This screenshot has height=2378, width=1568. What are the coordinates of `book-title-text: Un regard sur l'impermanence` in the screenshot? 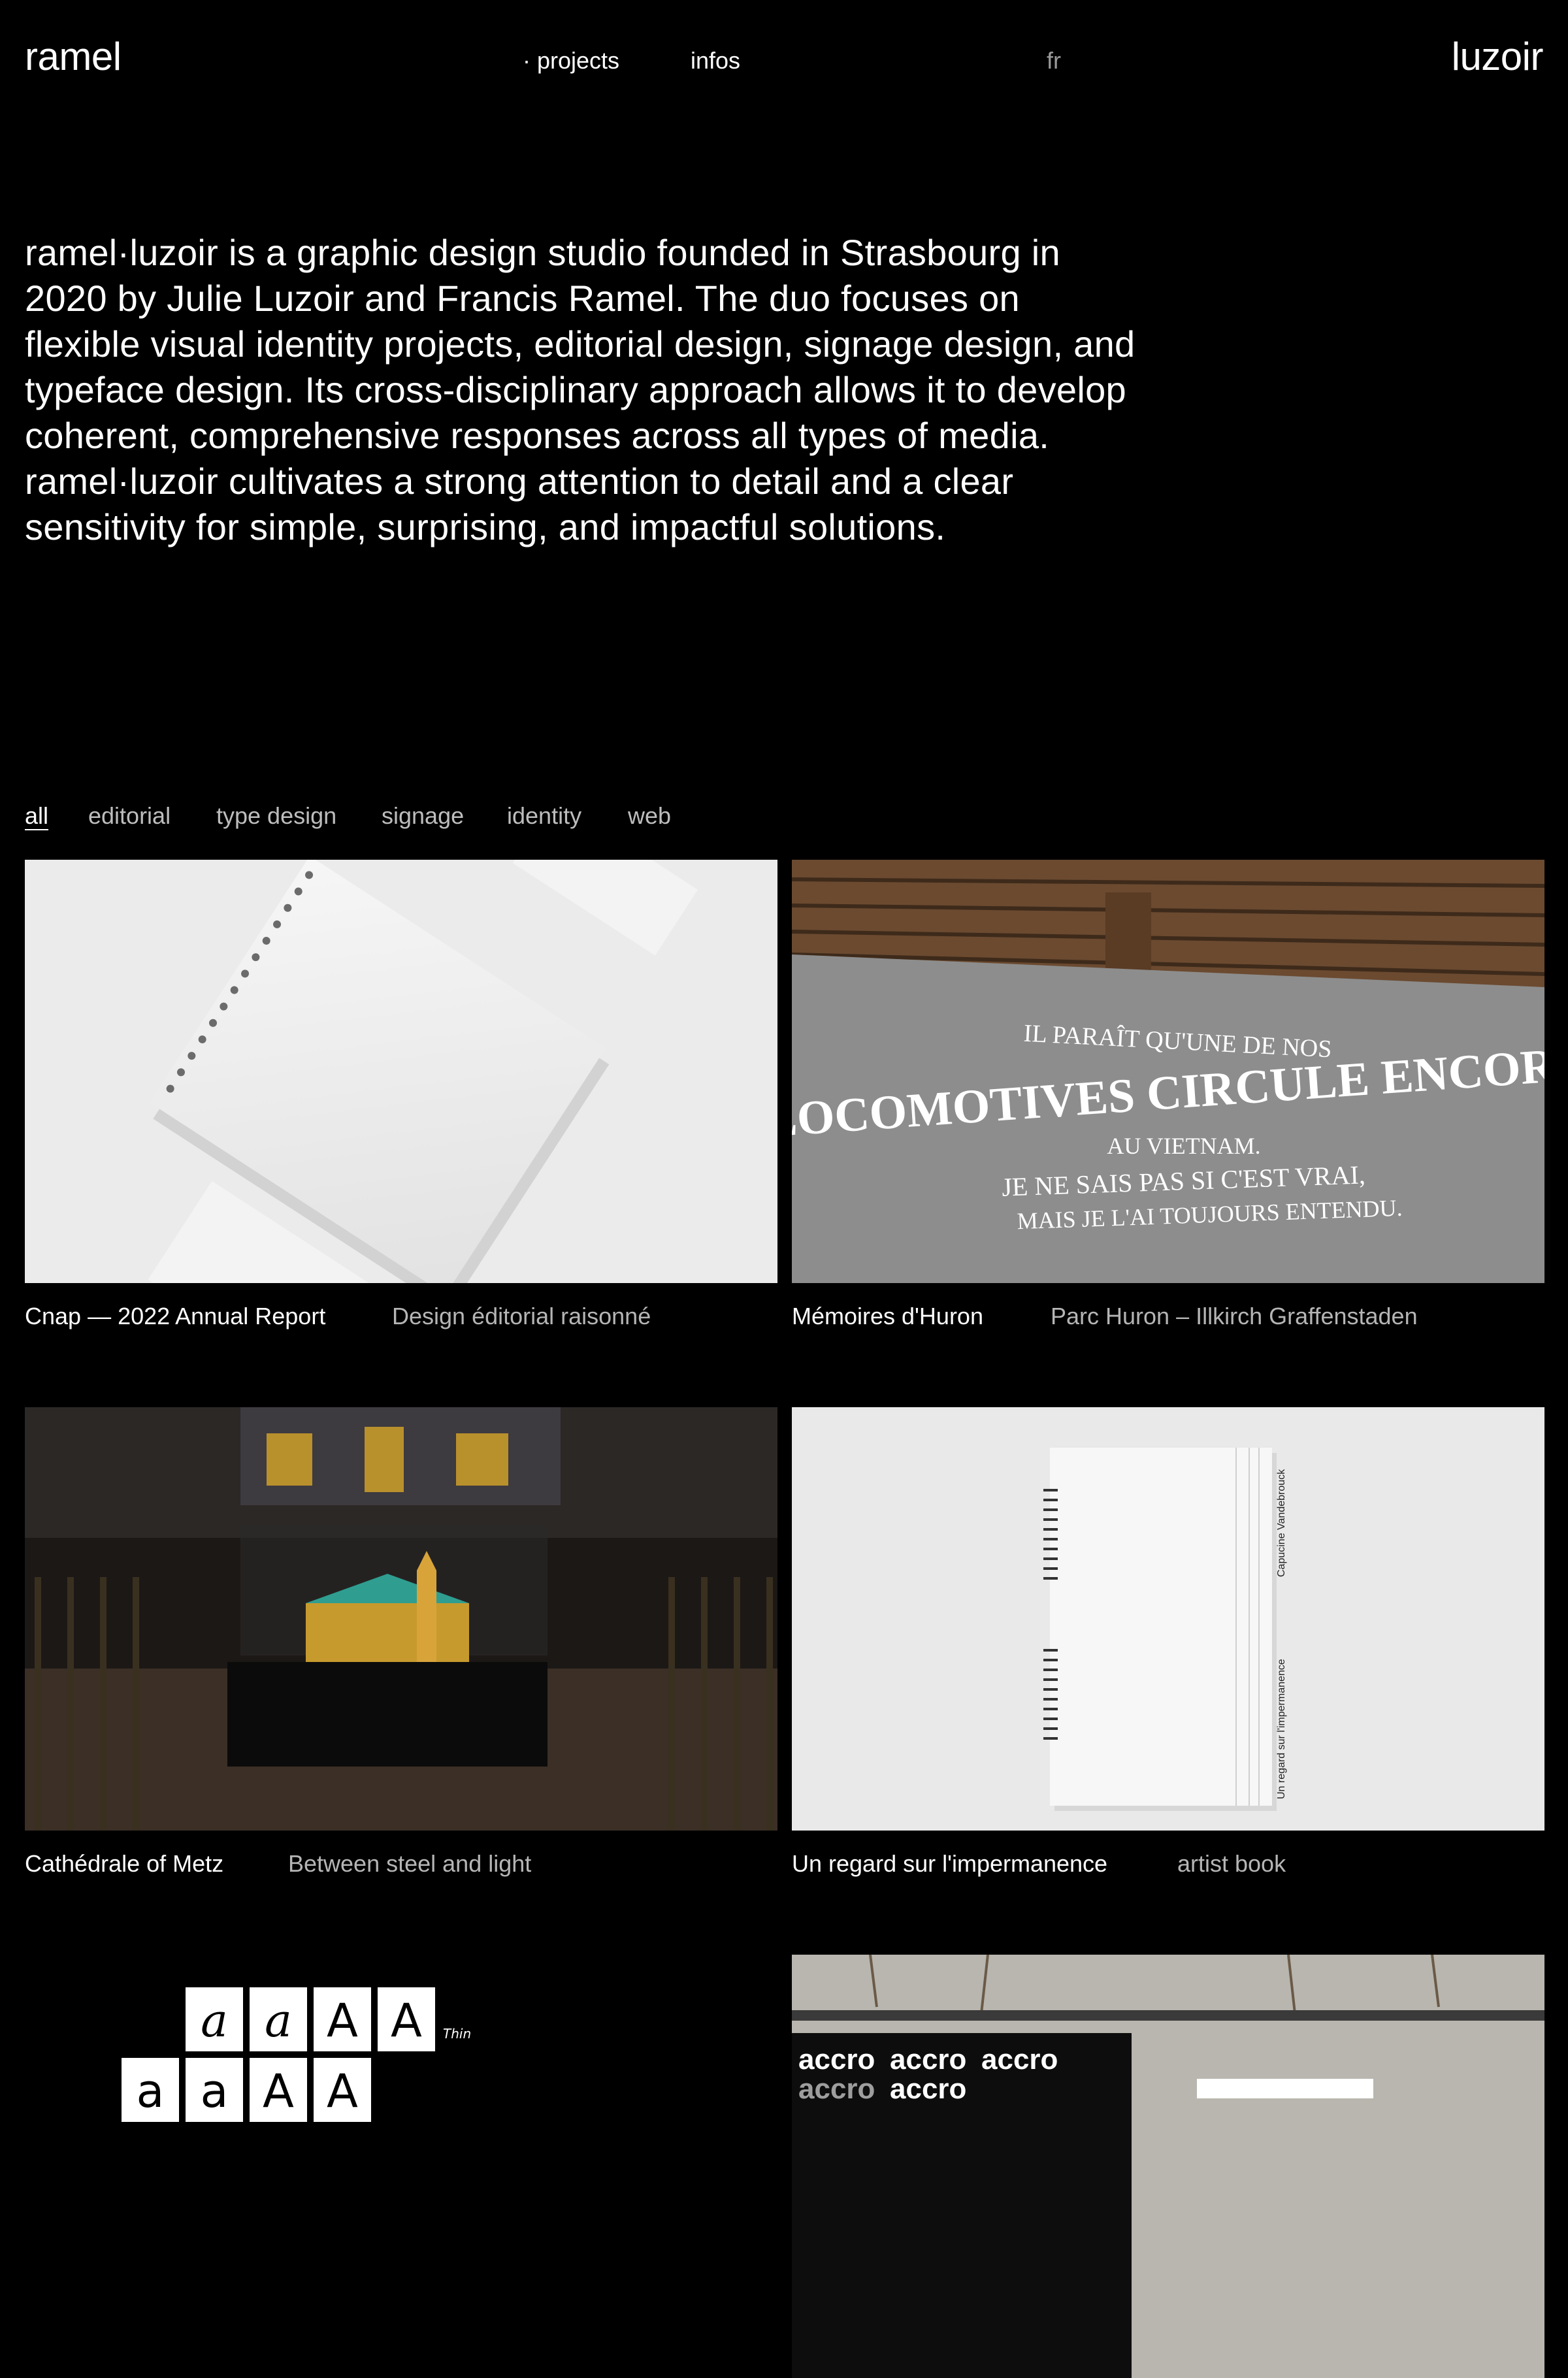 It's located at (1281, 1729).